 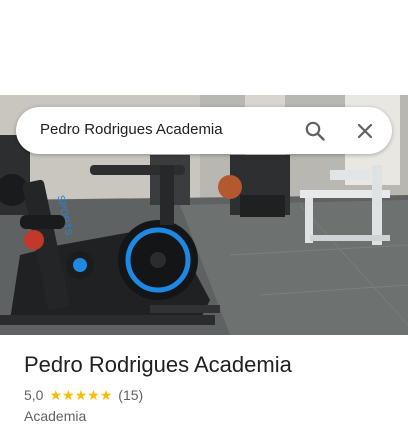 What do you see at coordinates (158, 365) in the screenshot?
I see `place-title: Pedro Rodrigues Academia` at bounding box center [158, 365].